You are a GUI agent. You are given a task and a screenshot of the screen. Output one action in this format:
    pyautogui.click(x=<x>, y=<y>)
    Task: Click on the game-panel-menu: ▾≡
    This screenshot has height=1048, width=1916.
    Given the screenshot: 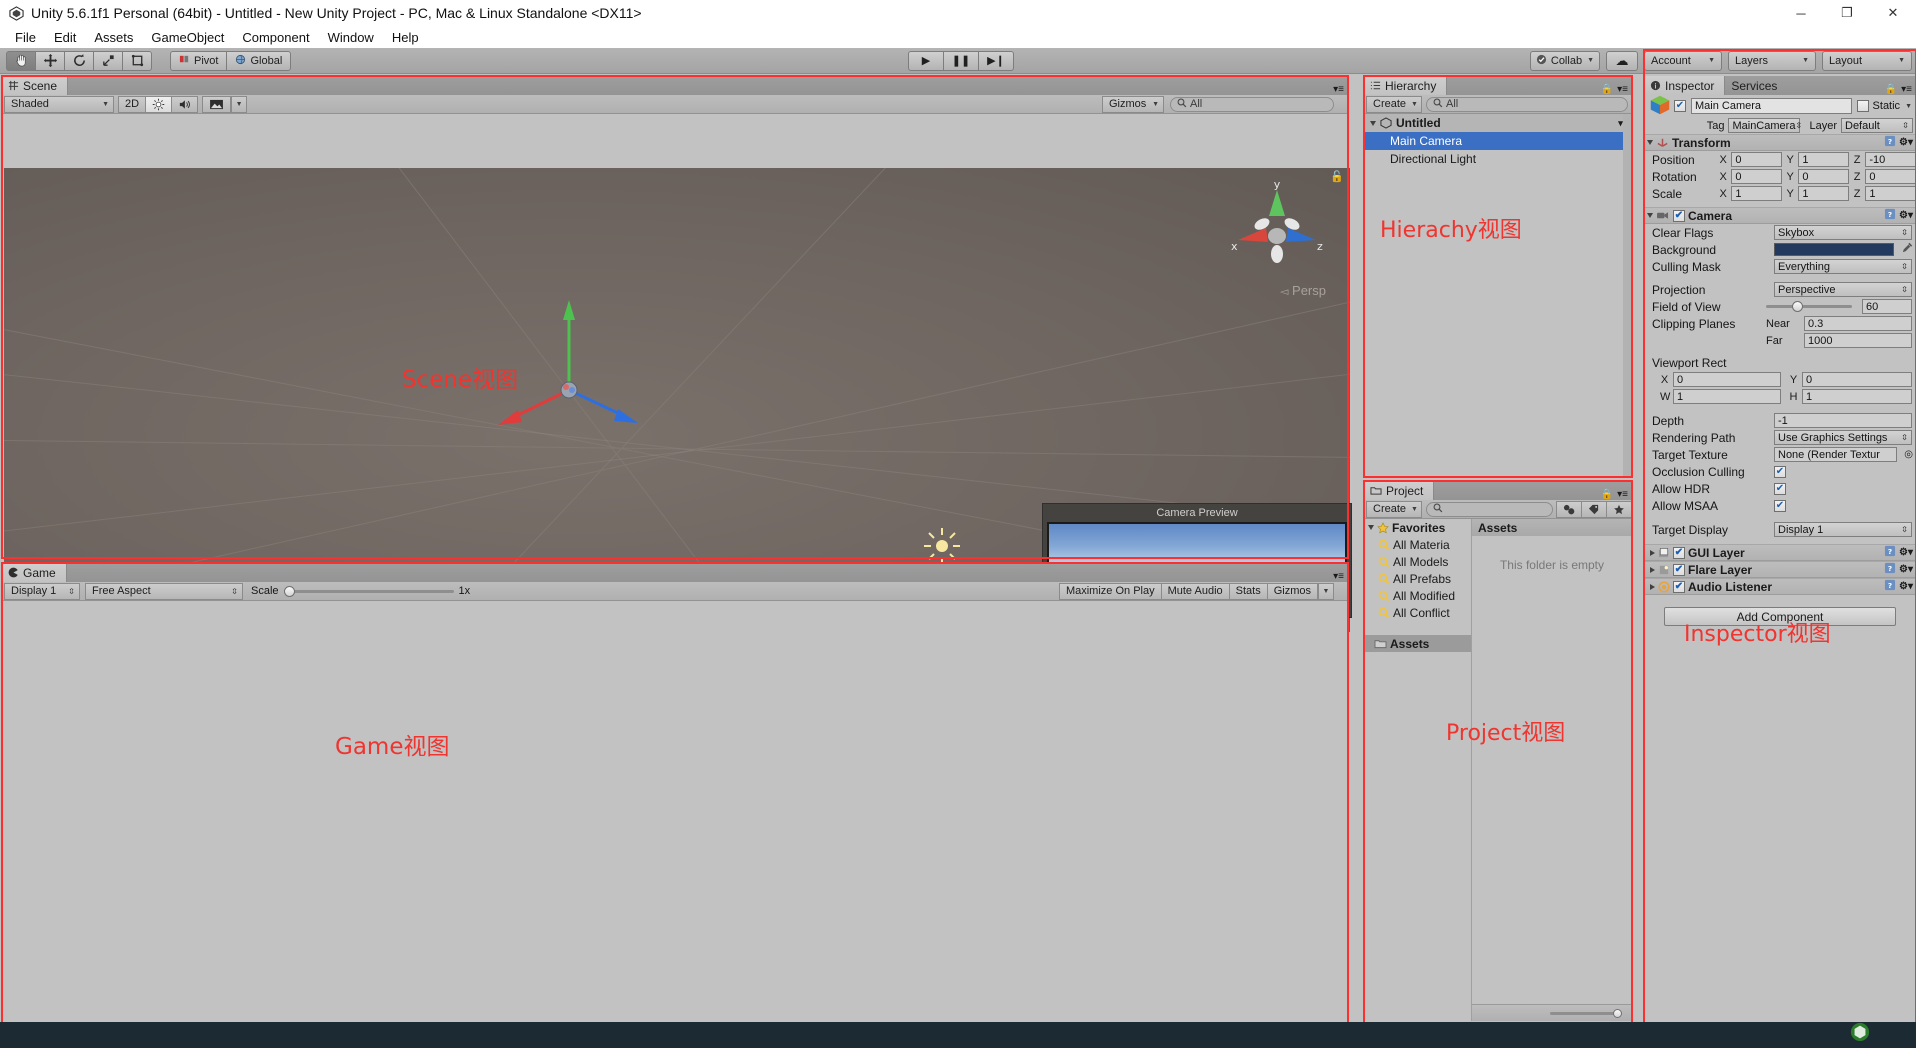 What is the action you would take?
    pyautogui.click(x=1340, y=576)
    